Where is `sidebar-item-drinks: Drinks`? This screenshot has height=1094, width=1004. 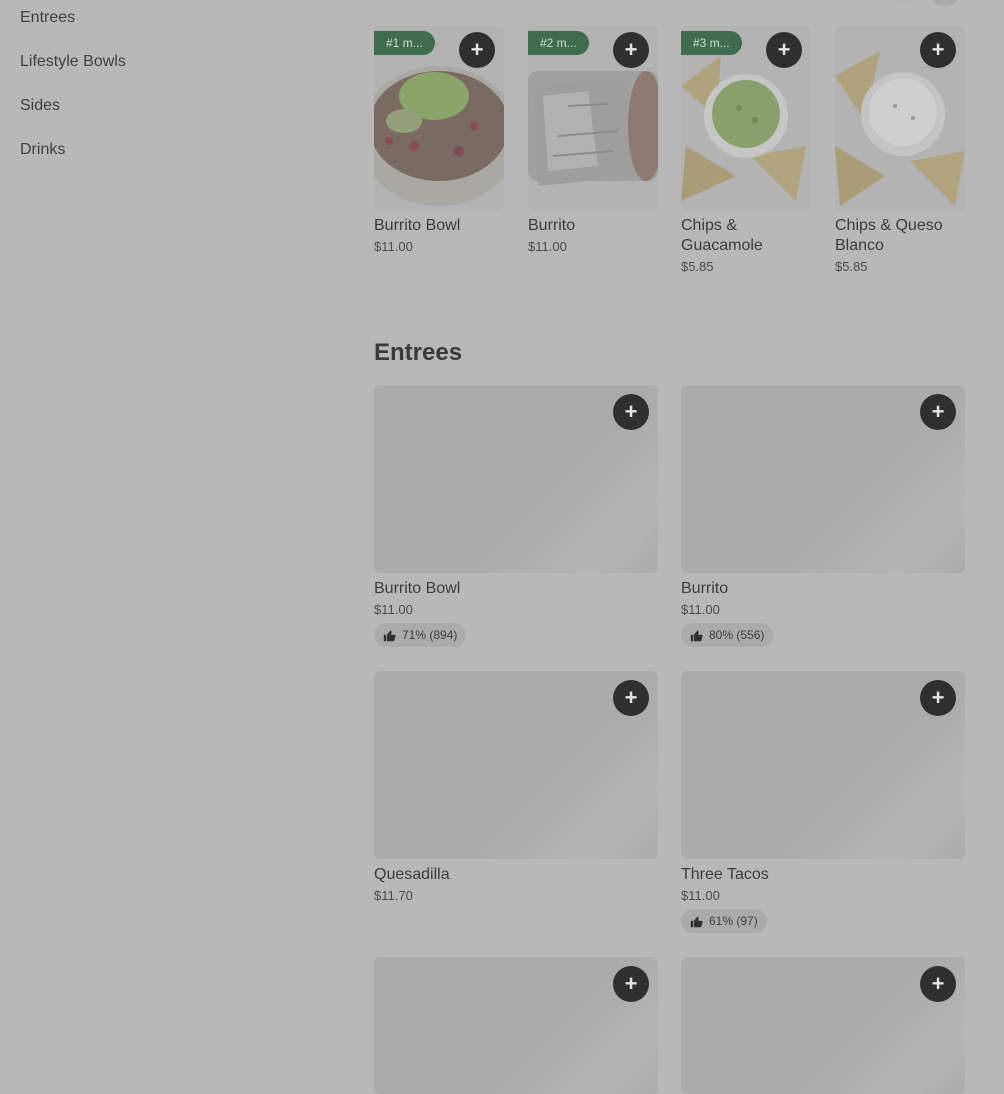
sidebar-item-drinks: Drinks is located at coordinates (42, 150).